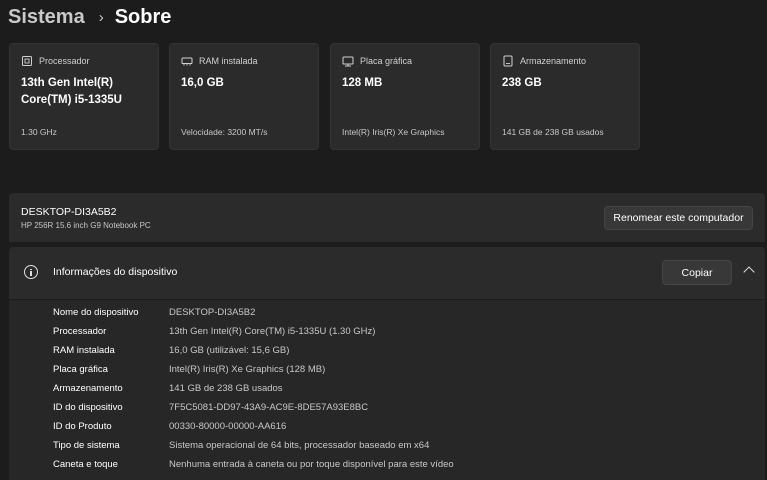 This screenshot has height=480, width=767. I want to click on device-info-header: Informações do dispositivo Copiar, so click(387, 273).